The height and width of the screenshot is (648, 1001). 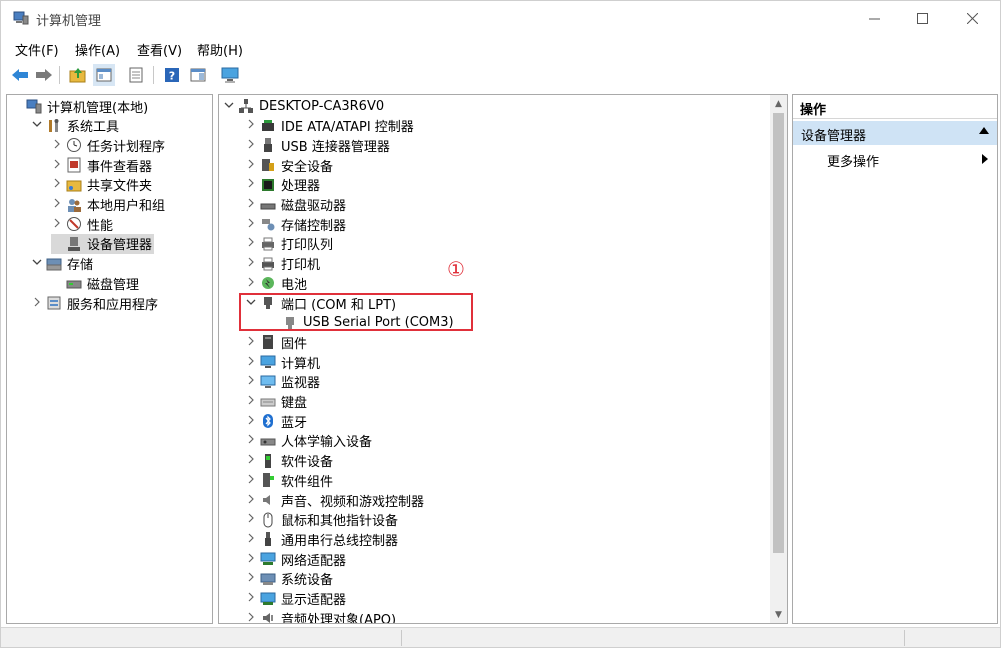 I want to click on forward-button, so click(x=44, y=75).